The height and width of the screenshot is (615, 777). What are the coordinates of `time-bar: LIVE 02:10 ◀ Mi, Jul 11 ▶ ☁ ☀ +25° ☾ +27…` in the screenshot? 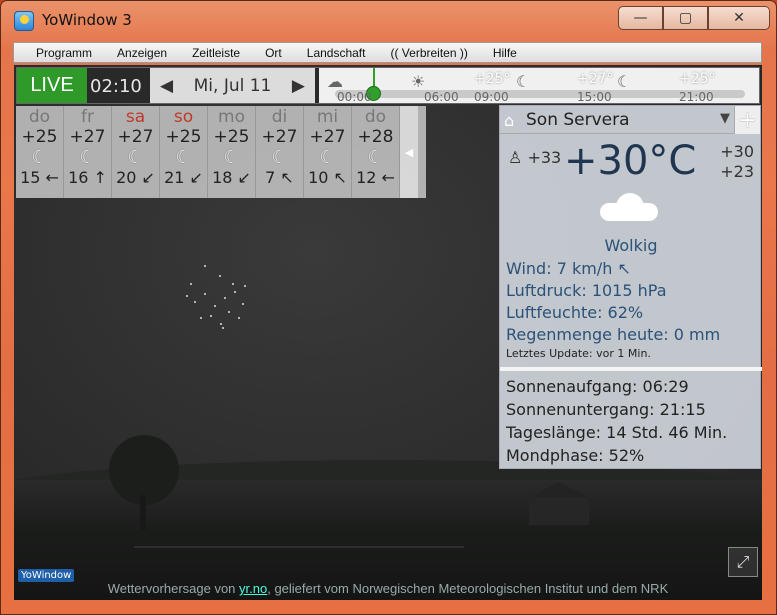 It's located at (388, 85).